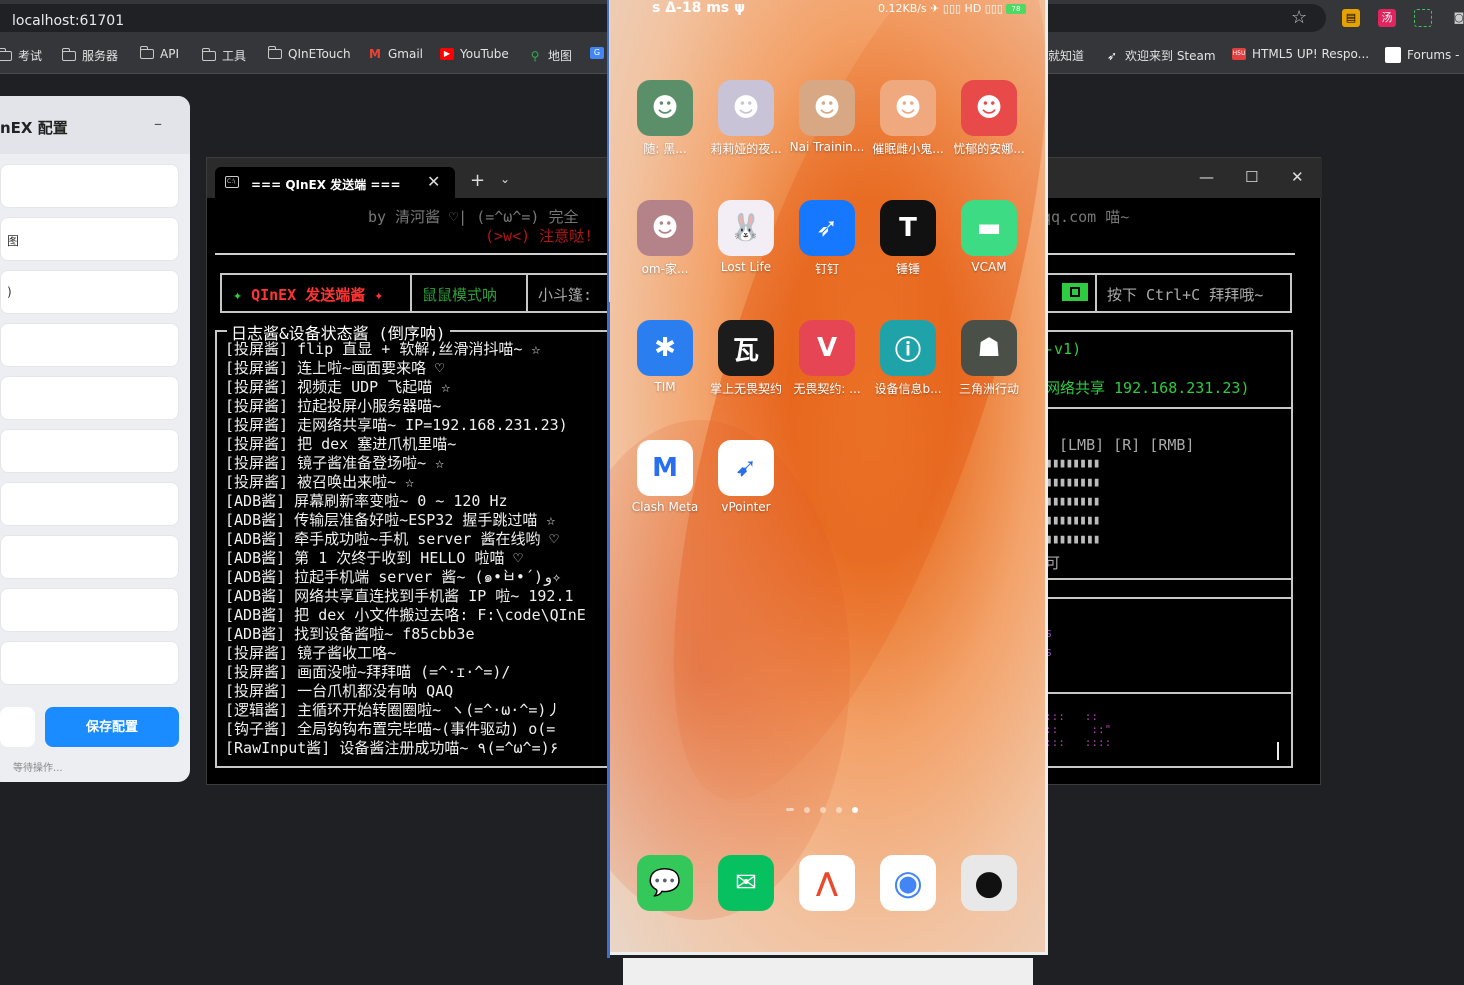  Describe the element at coordinates (597, 53) in the screenshot. I see `bookmark-translate: G` at that location.